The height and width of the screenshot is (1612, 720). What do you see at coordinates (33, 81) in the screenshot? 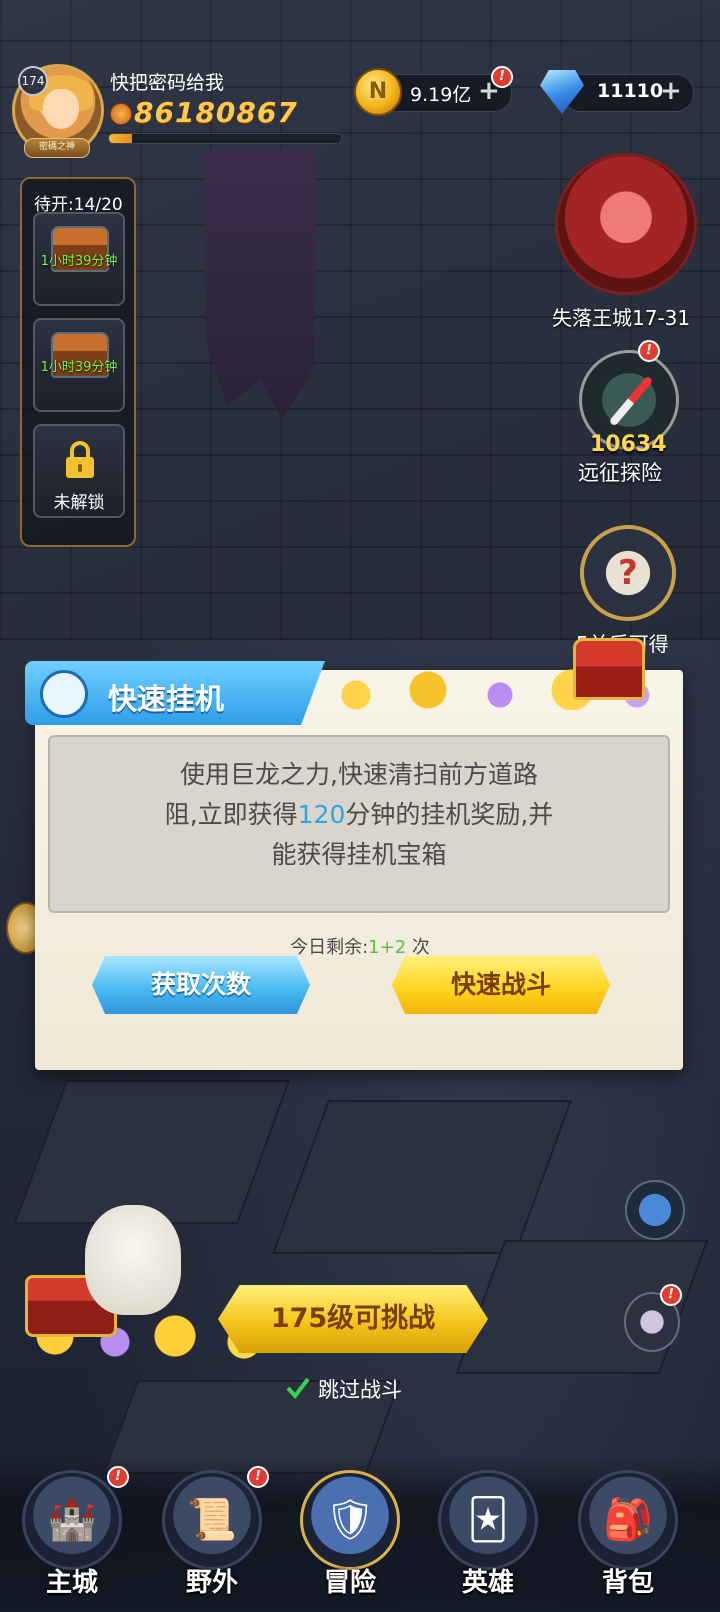
I see `player-level-badge: 174` at bounding box center [33, 81].